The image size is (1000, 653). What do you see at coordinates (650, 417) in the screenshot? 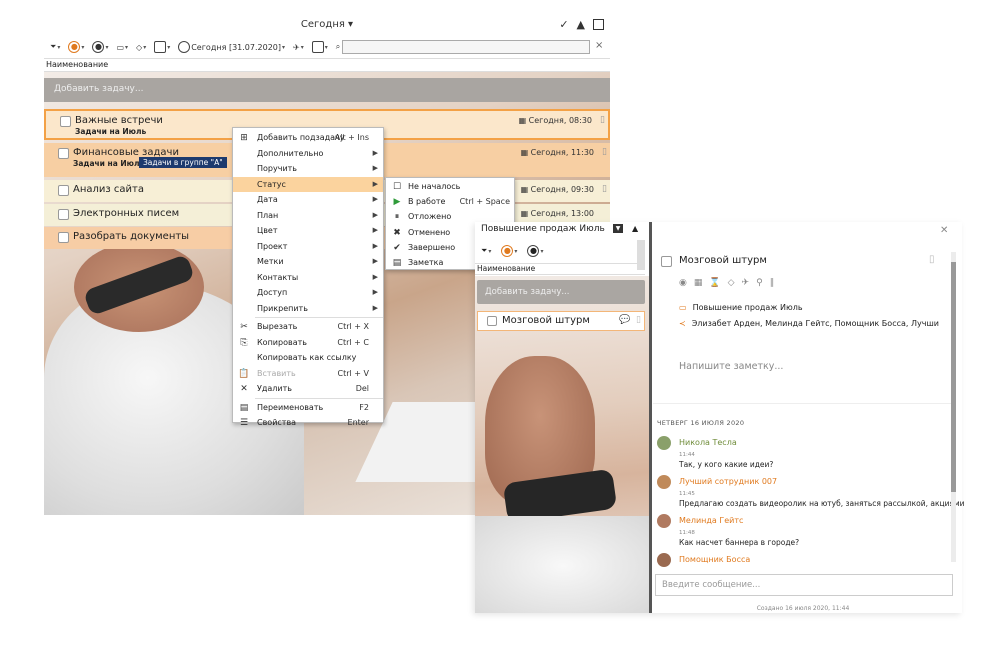
I see `panel-divider` at bounding box center [650, 417].